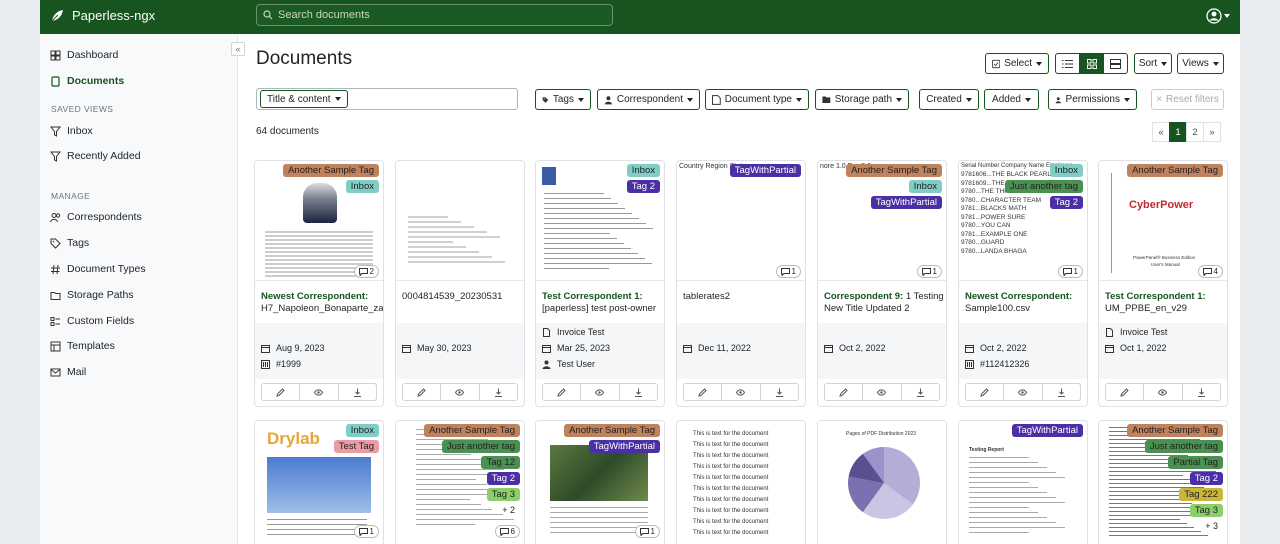 This screenshot has width=1280, height=544. I want to click on storage-path-filter-button: Storage path, so click(862, 99).